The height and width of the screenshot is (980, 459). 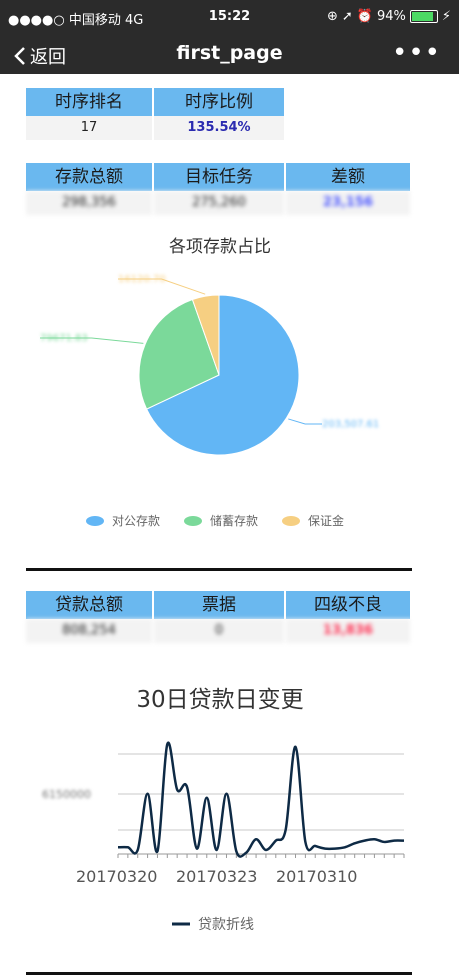 I want to click on deposit-total-value: 298,356, so click(x=90, y=203).